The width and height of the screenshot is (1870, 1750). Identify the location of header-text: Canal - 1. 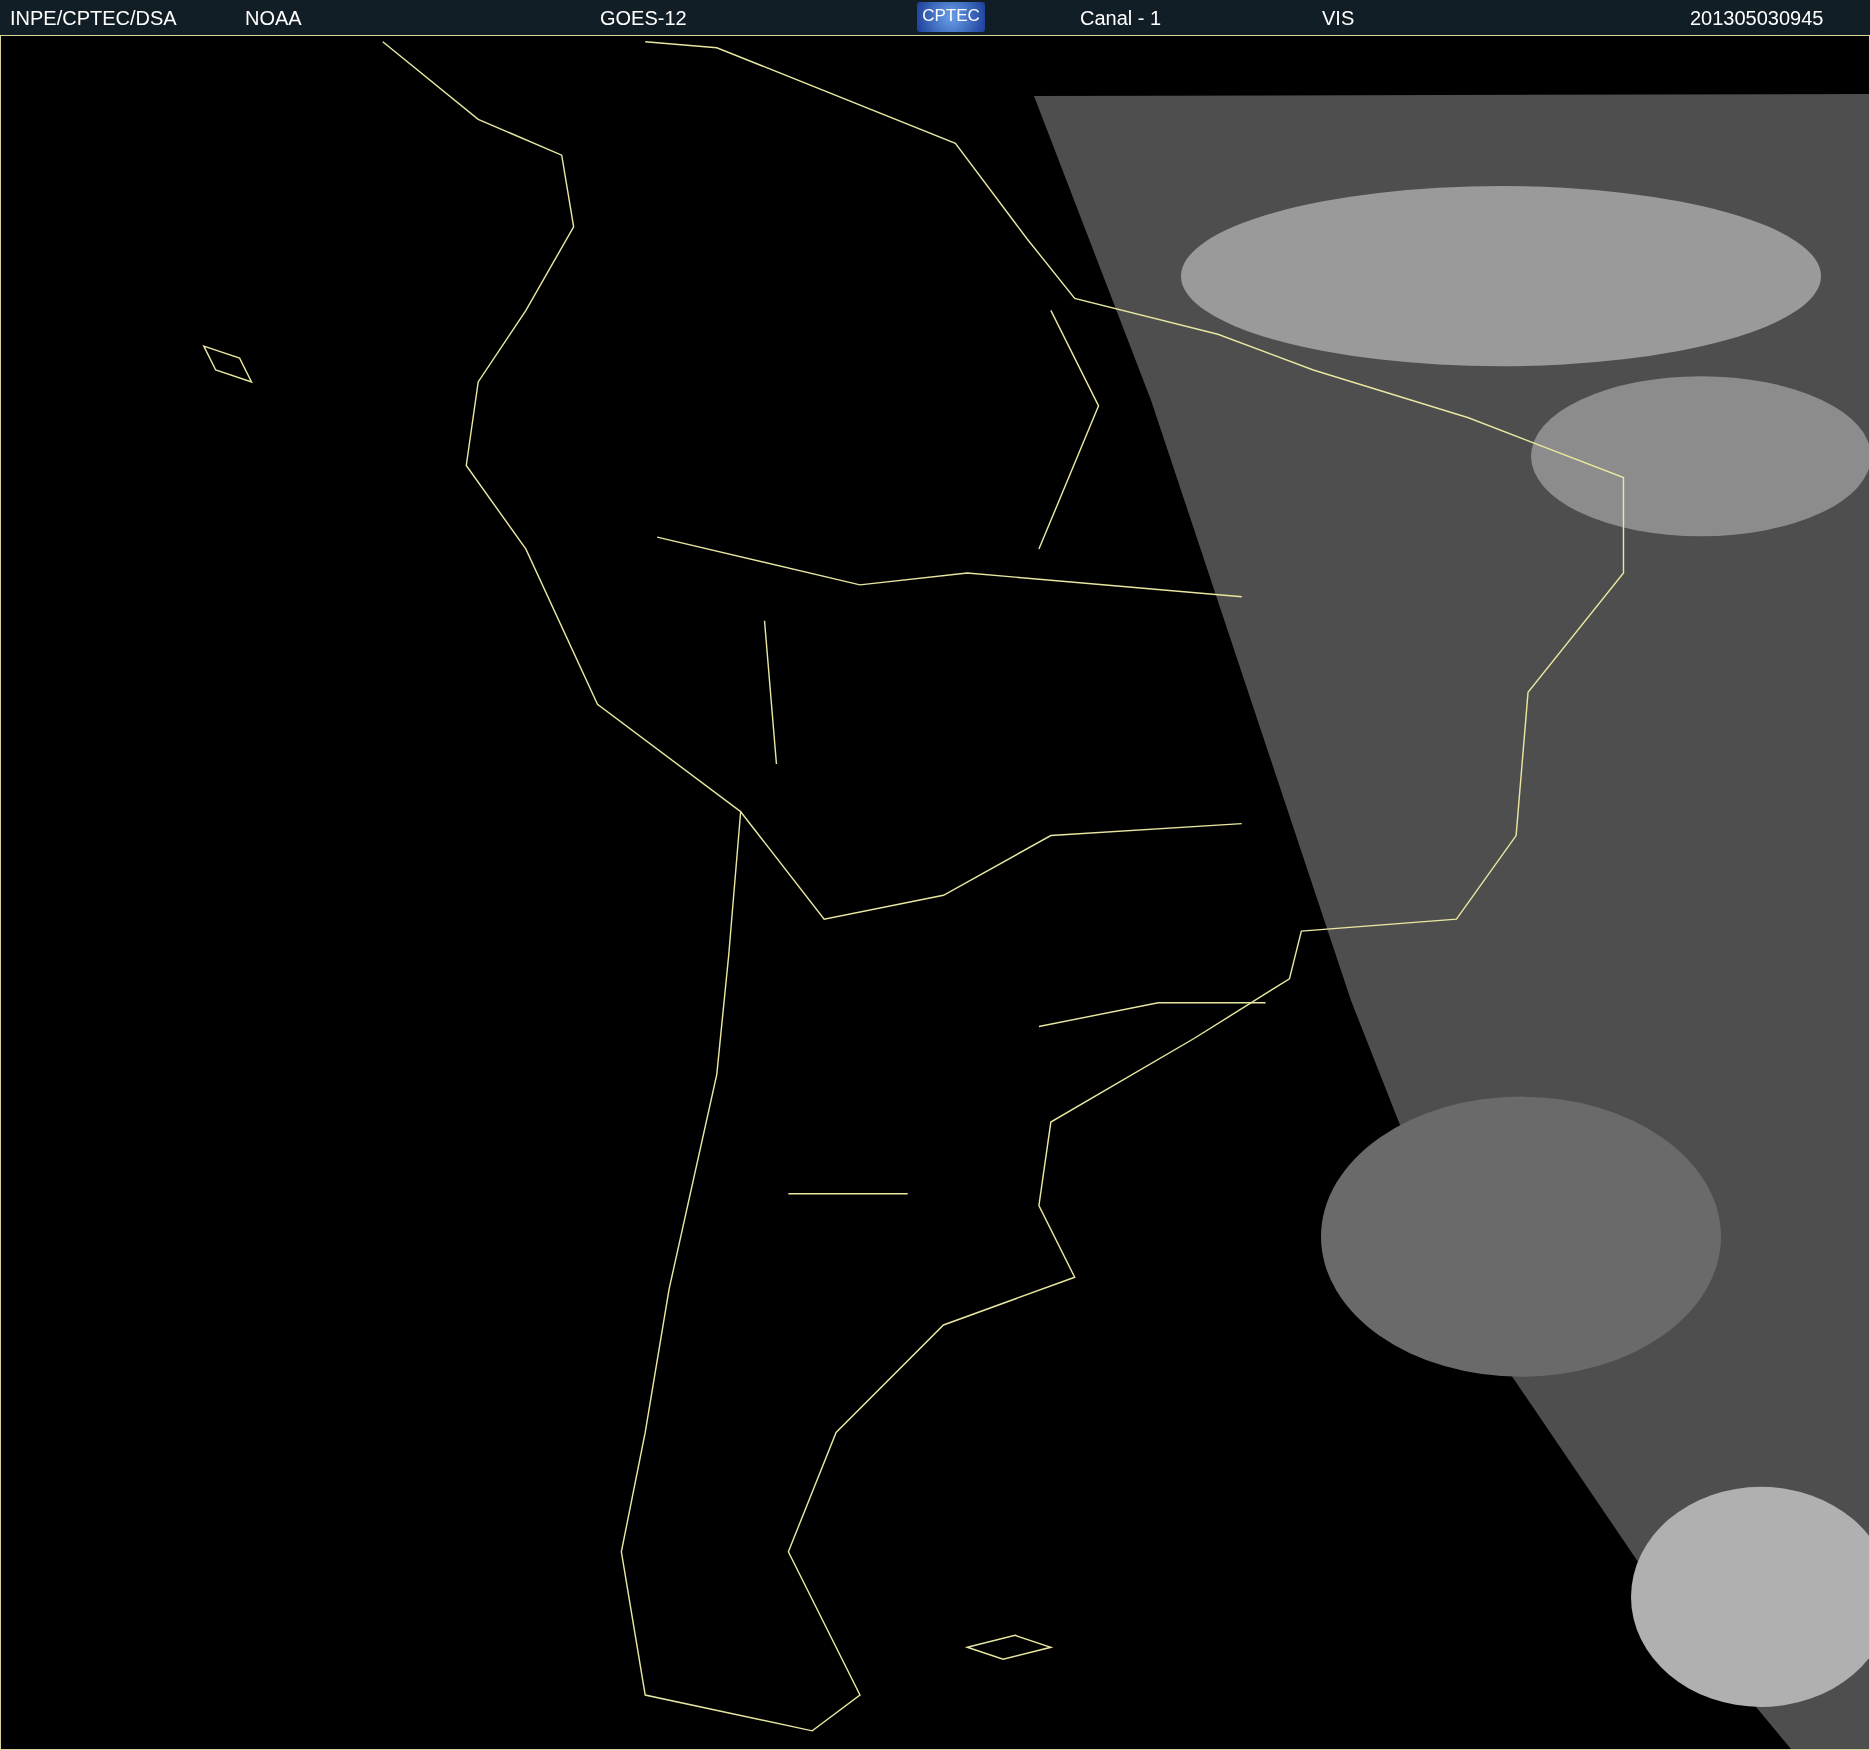
(1121, 18).